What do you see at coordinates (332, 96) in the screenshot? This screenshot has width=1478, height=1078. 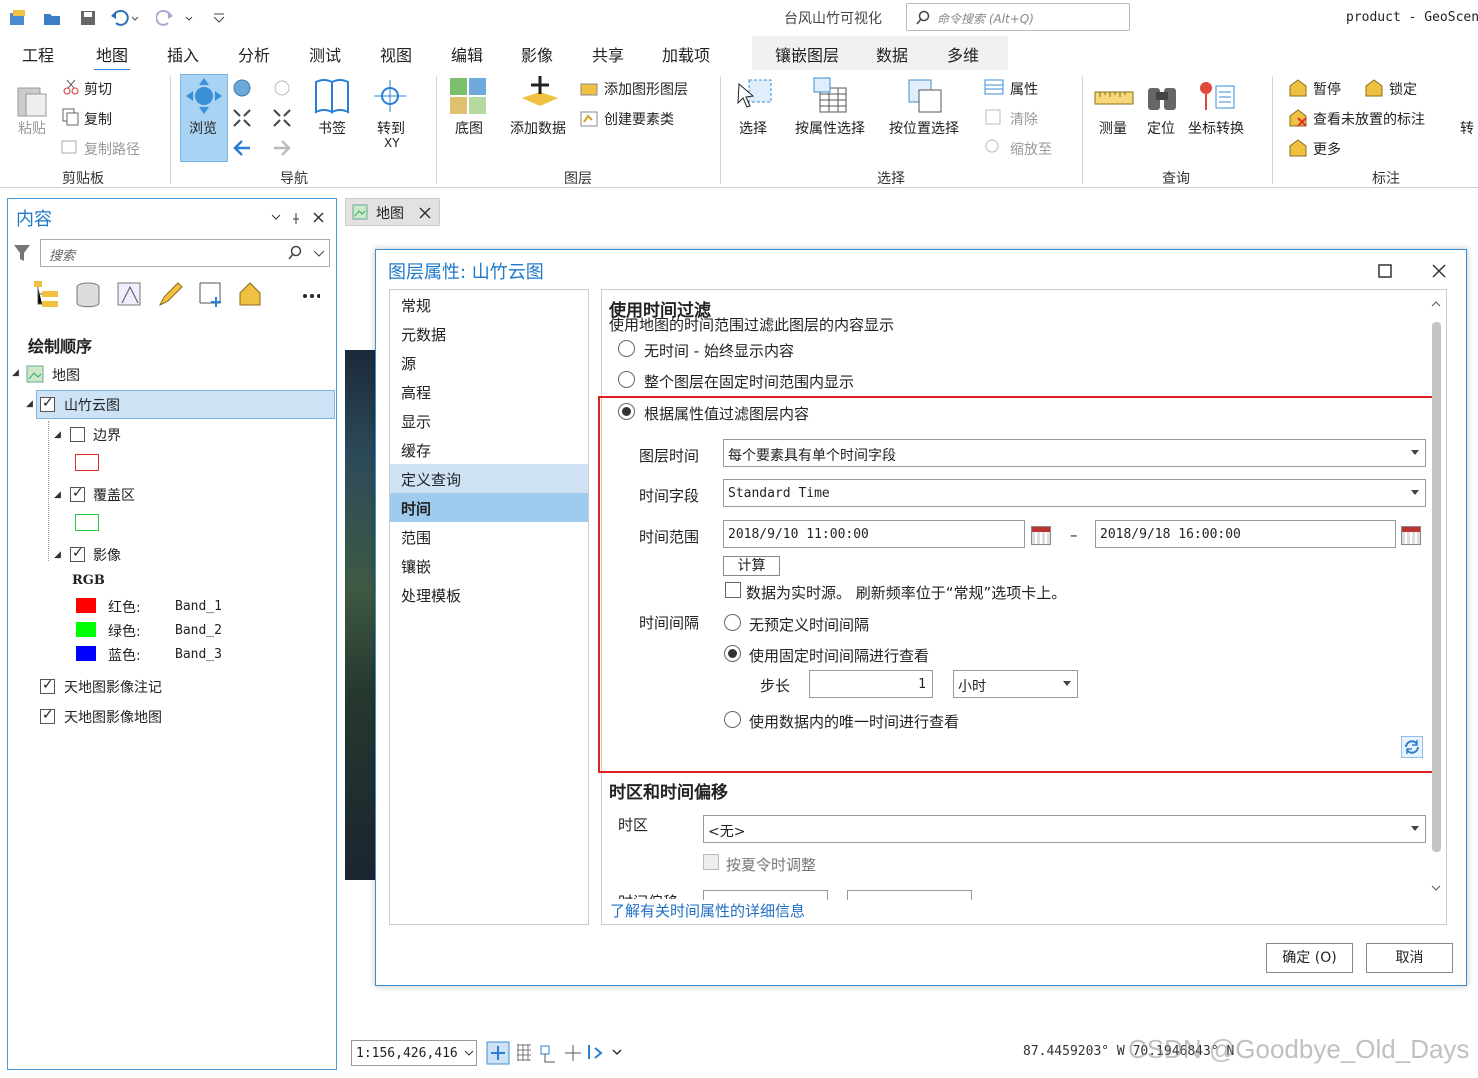 I see `bookmarks-icon` at bounding box center [332, 96].